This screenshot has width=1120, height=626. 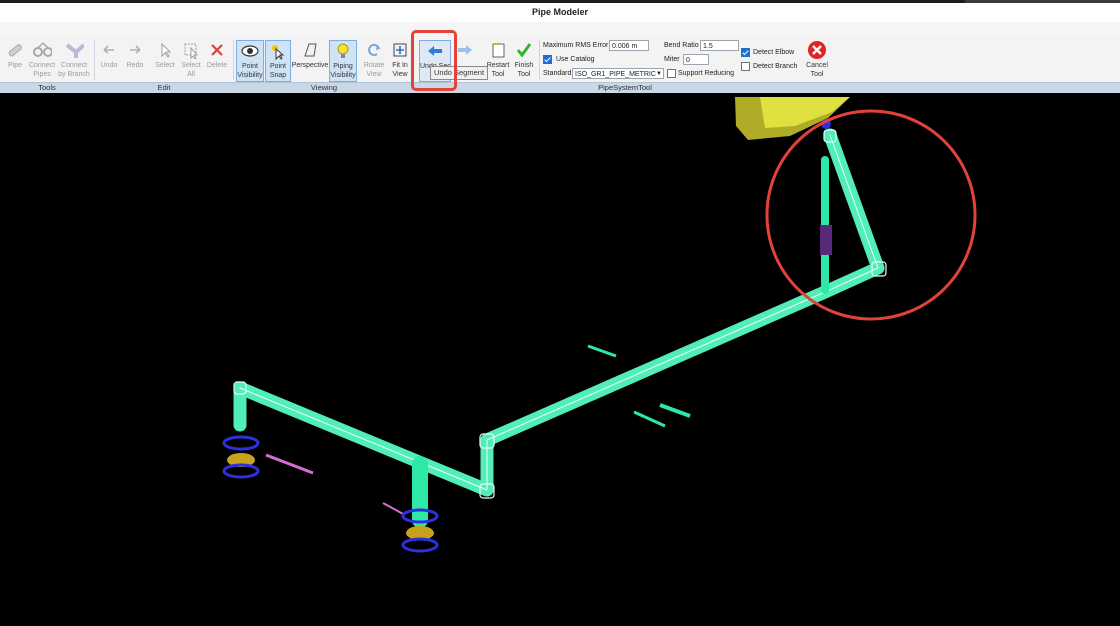 I want to click on pipe-icon, so click(x=15, y=50).